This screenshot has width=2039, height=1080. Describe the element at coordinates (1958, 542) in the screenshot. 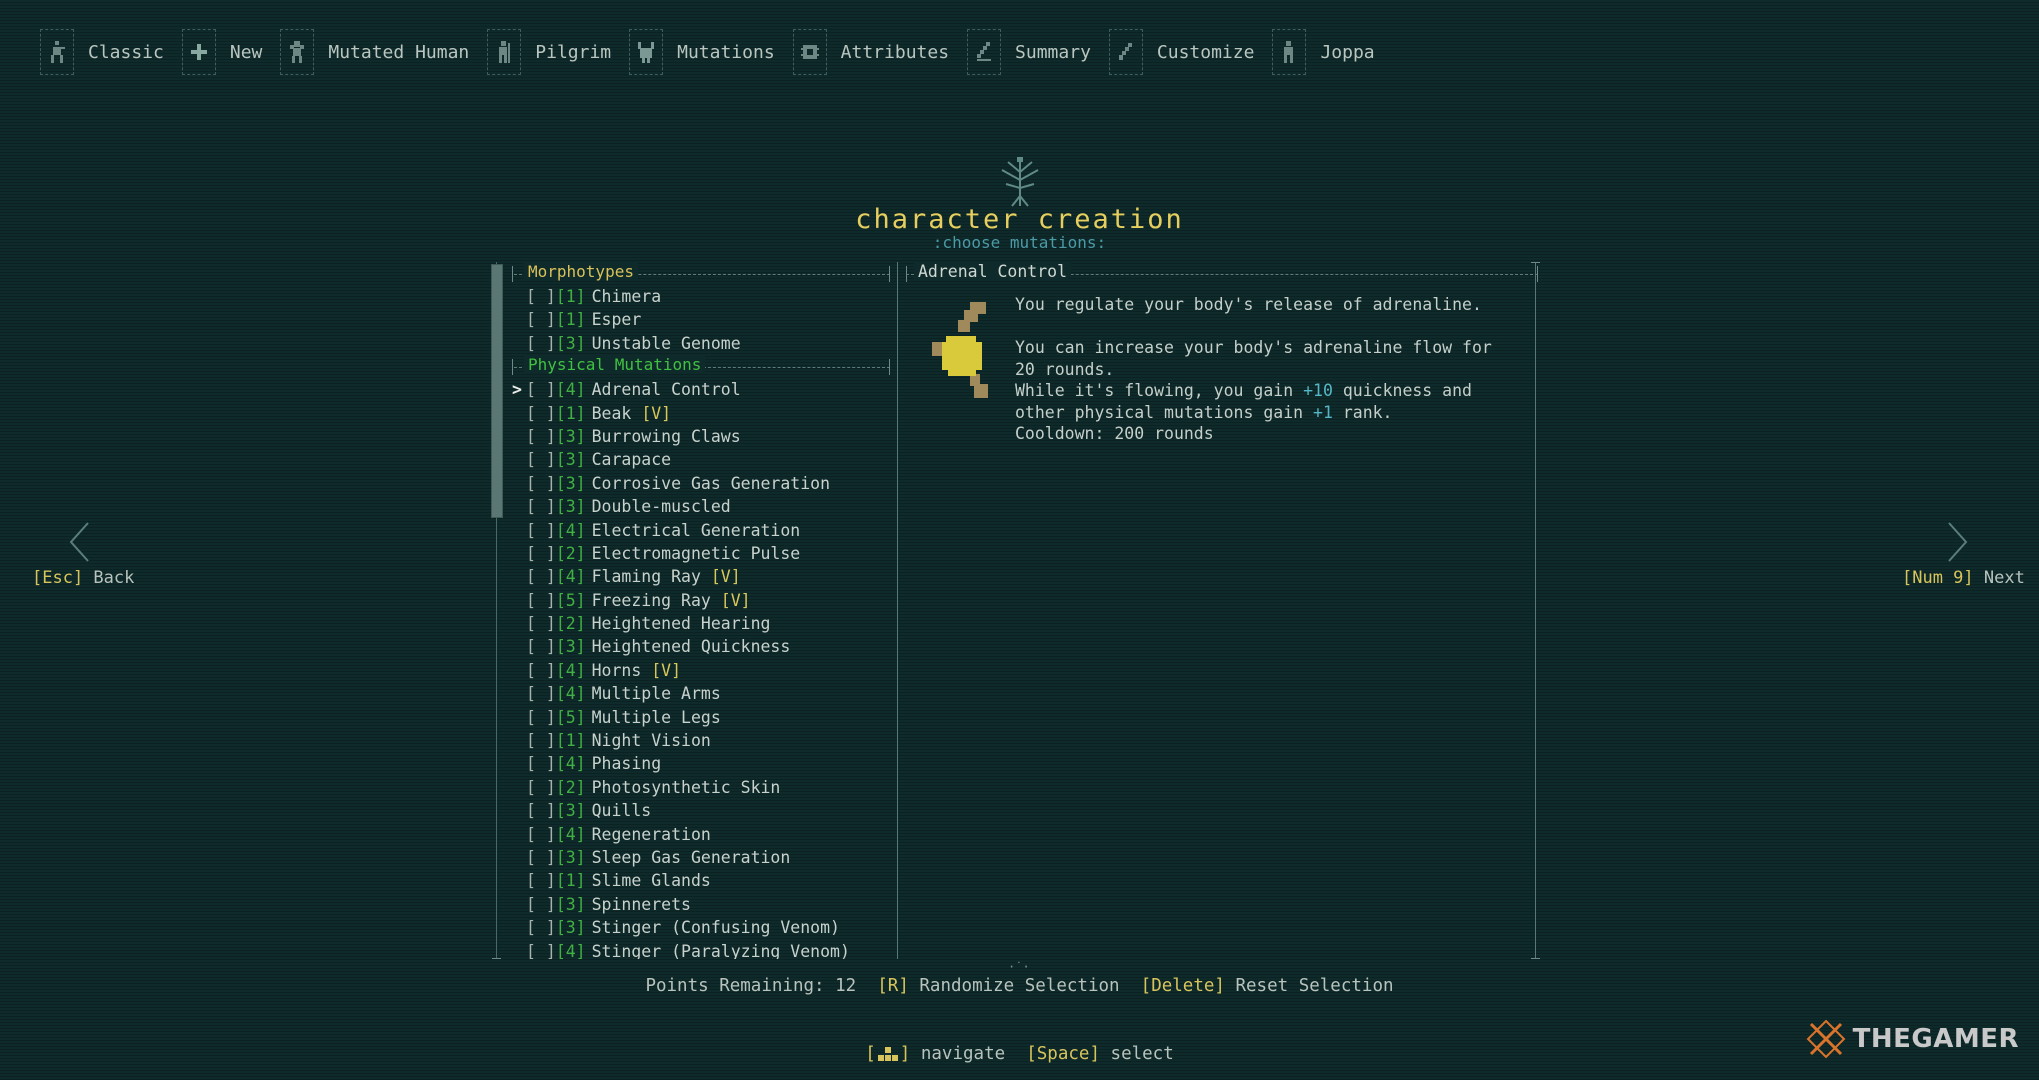

I see `next-arrow-icon` at that location.